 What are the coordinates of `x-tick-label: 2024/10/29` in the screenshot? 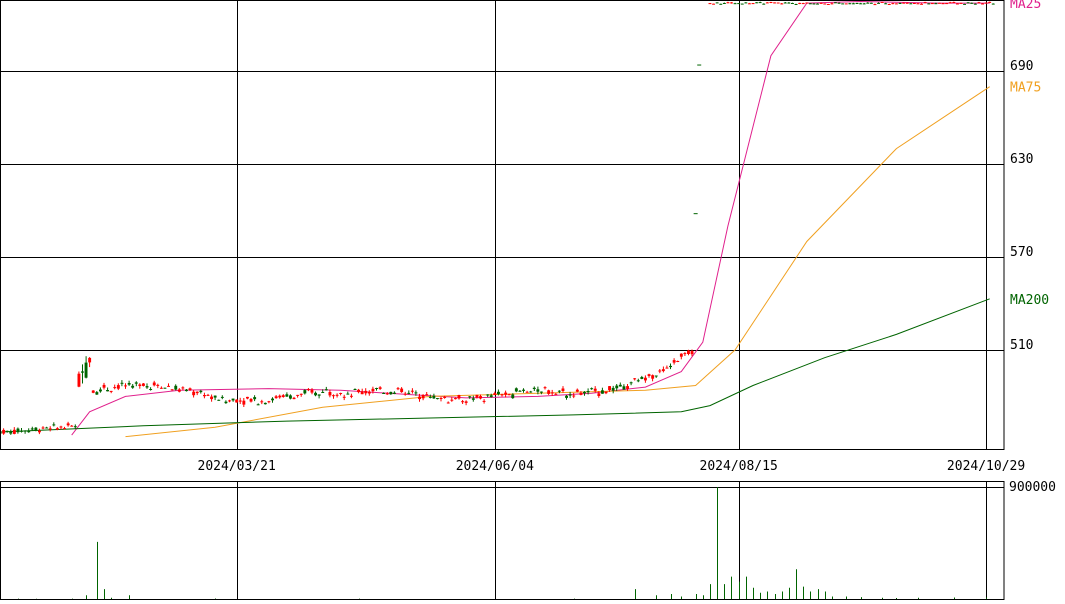 It's located at (986, 466).